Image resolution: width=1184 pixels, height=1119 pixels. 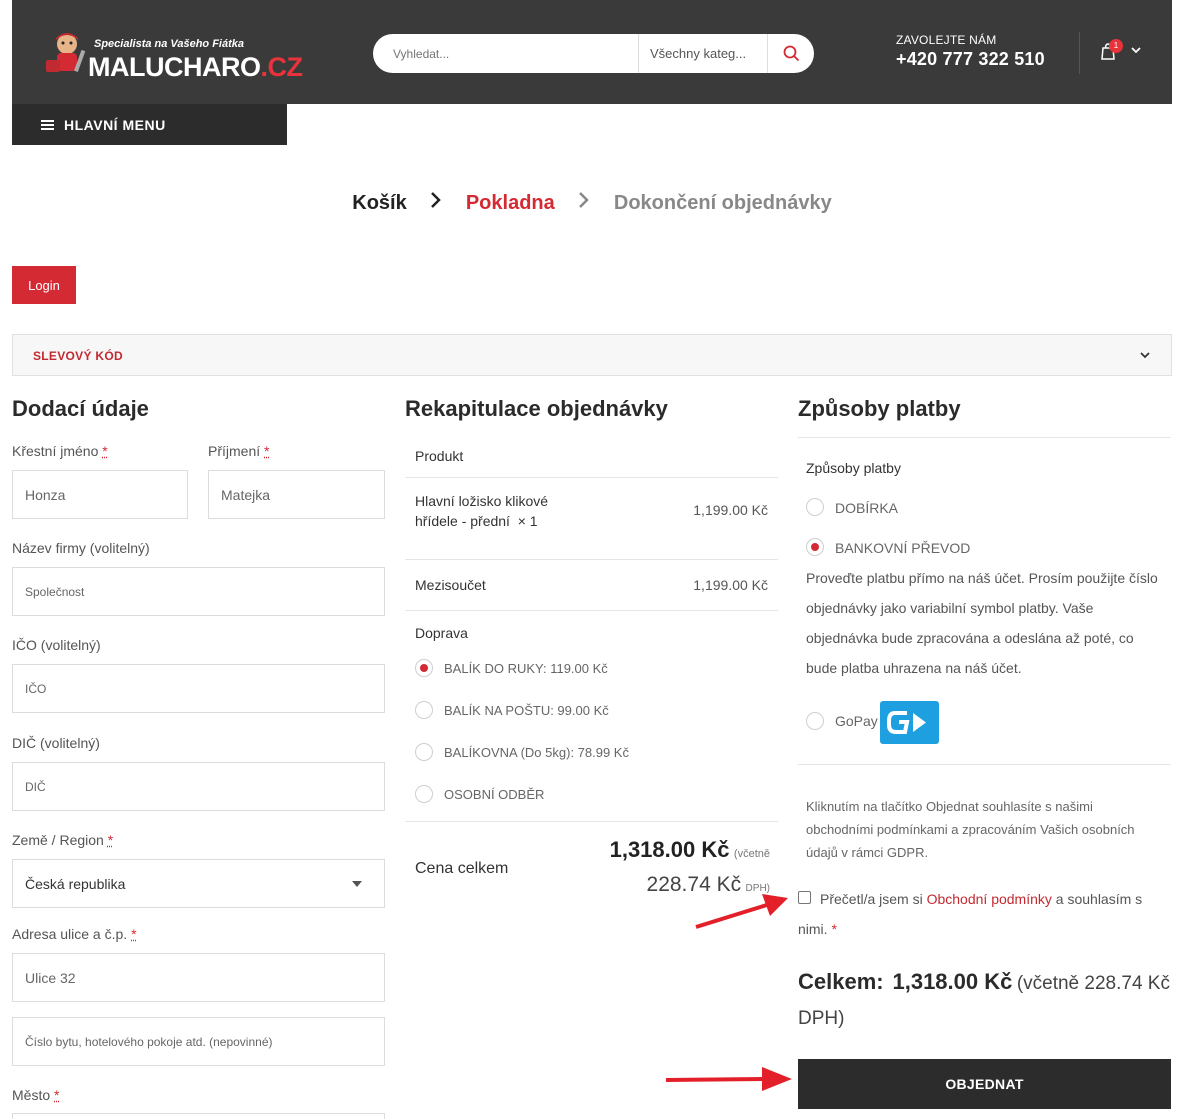 What do you see at coordinates (1079, 53) in the screenshot?
I see `header-divider` at bounding box center [1079, 53].